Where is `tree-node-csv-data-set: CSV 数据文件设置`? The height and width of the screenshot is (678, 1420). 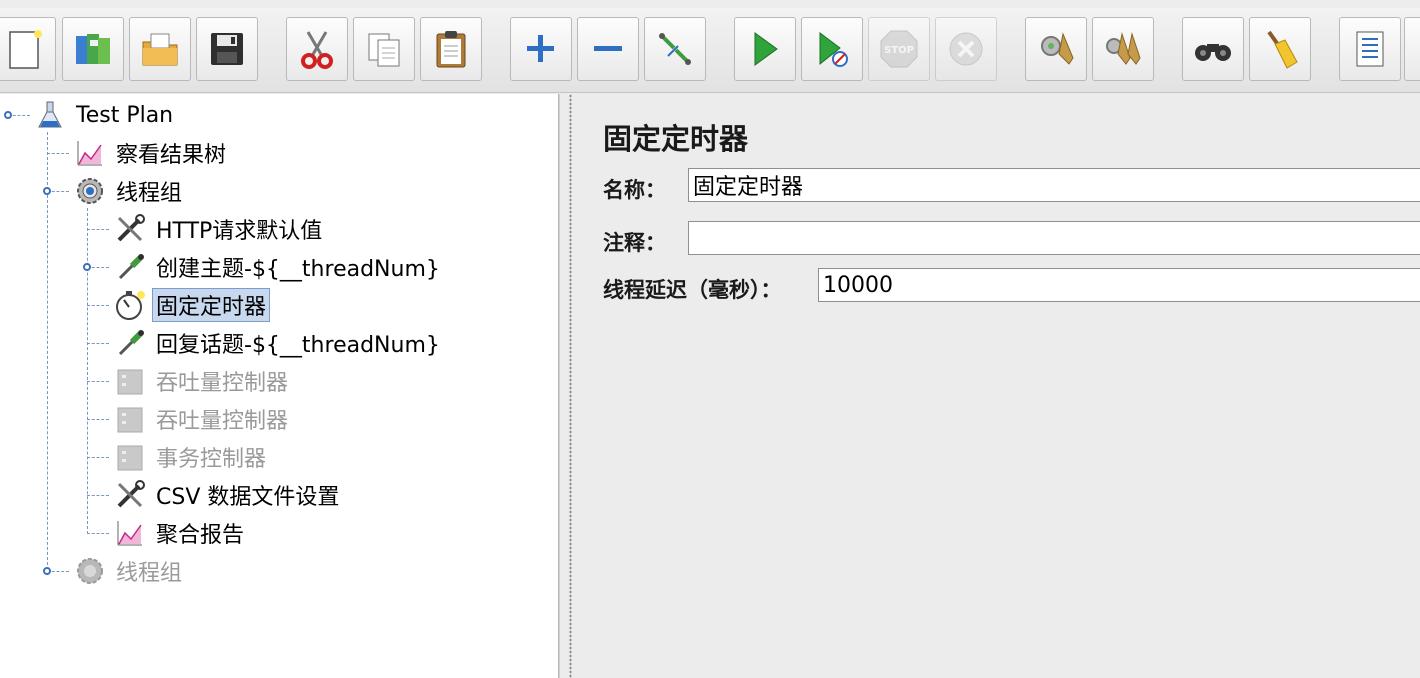
tree-node-csv-data-set: CSV 数据文件设置 is located at coordinates (227, 495).